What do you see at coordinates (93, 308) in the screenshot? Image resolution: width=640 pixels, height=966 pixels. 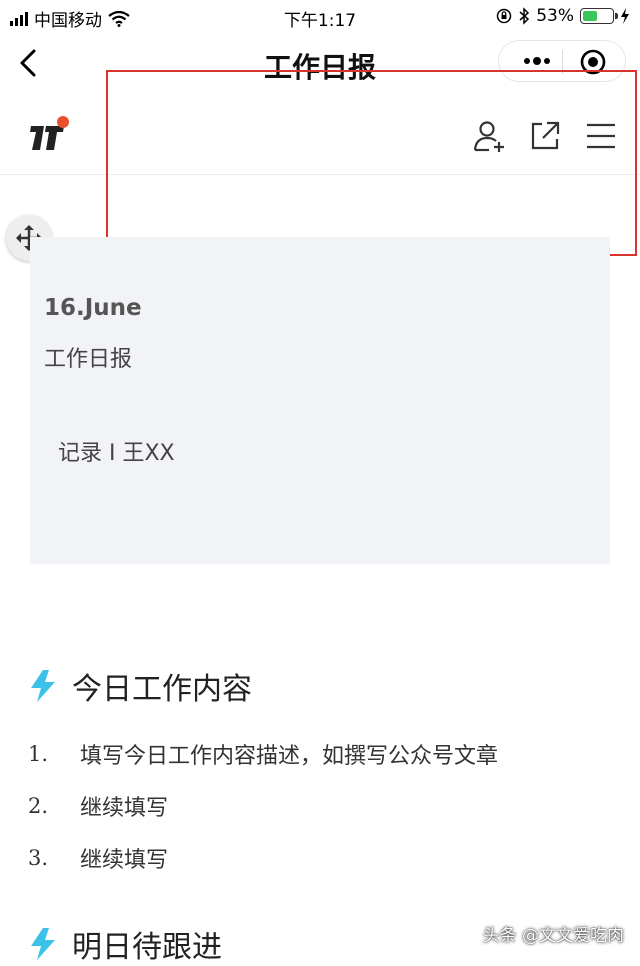 I see `card-date: 16.June` at bounding box center [93, 308].